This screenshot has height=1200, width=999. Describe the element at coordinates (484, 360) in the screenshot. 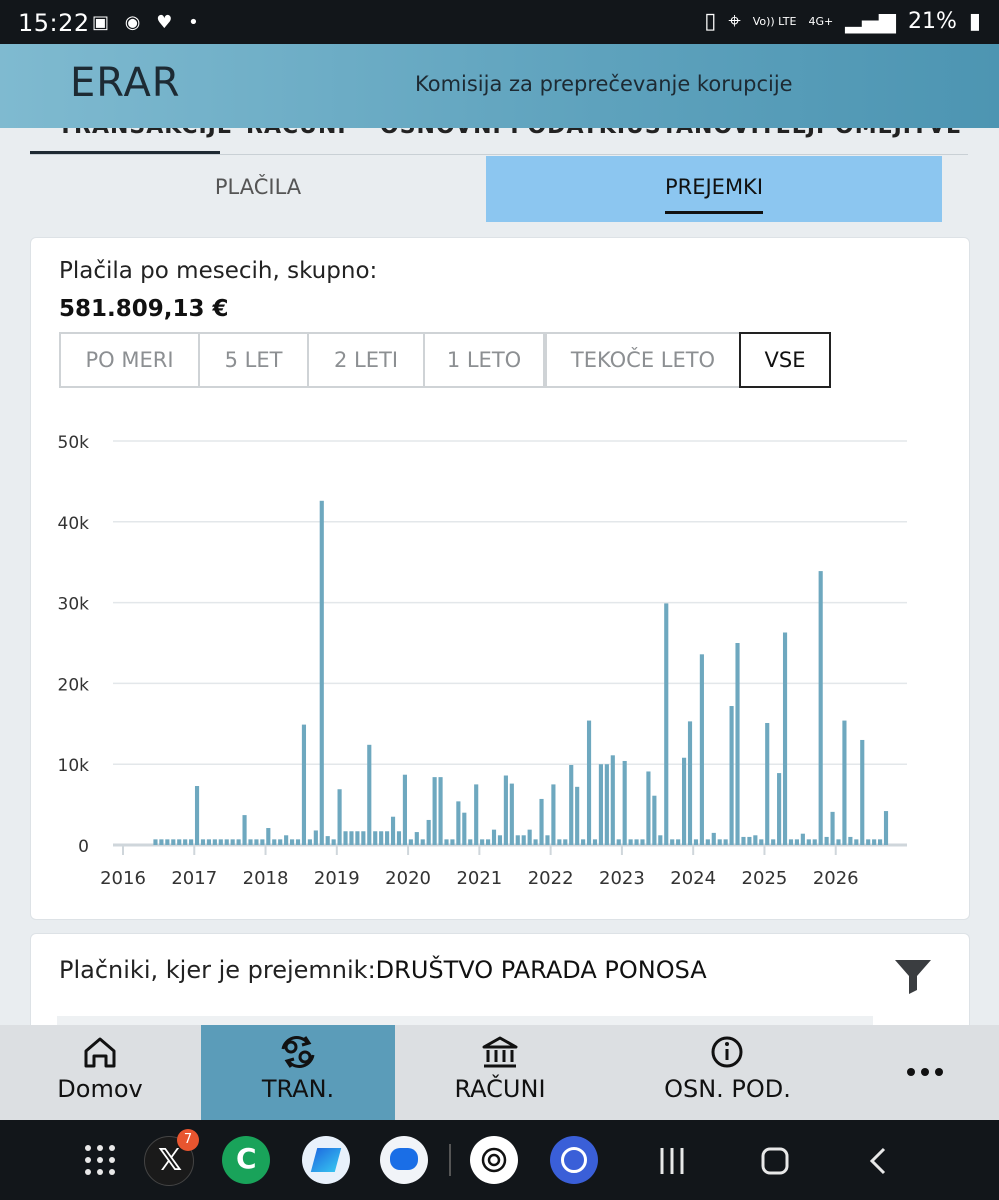

I see `range-1-leto-button: 1 LETO` at that location.